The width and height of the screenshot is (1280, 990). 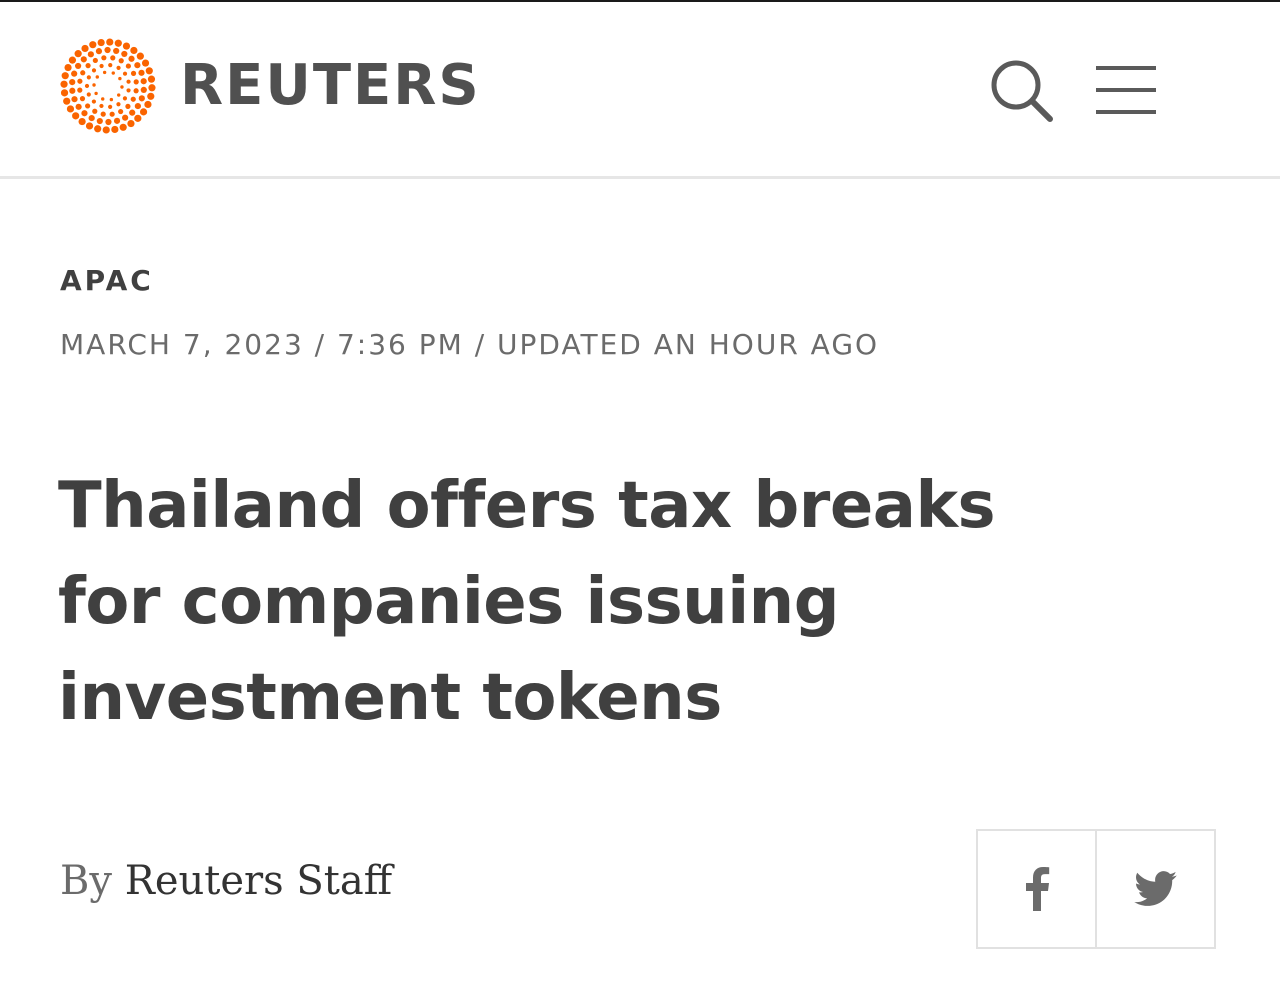 I want to click on menu-button, so click(x=1126, y=90).